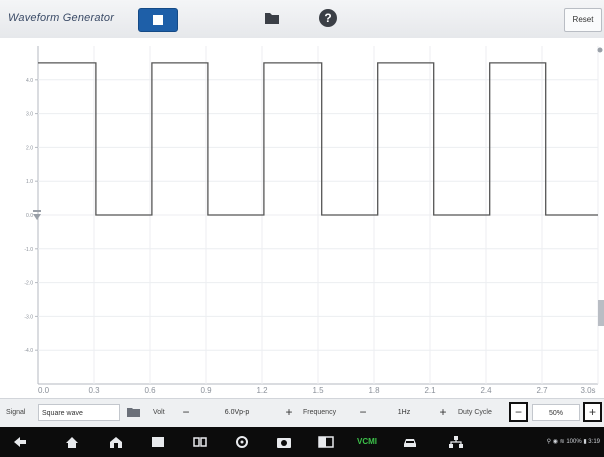 The height and width of the screenshot is (457, 604). I want to click on duty-cycle-increase-button: +, so click(592, 412).